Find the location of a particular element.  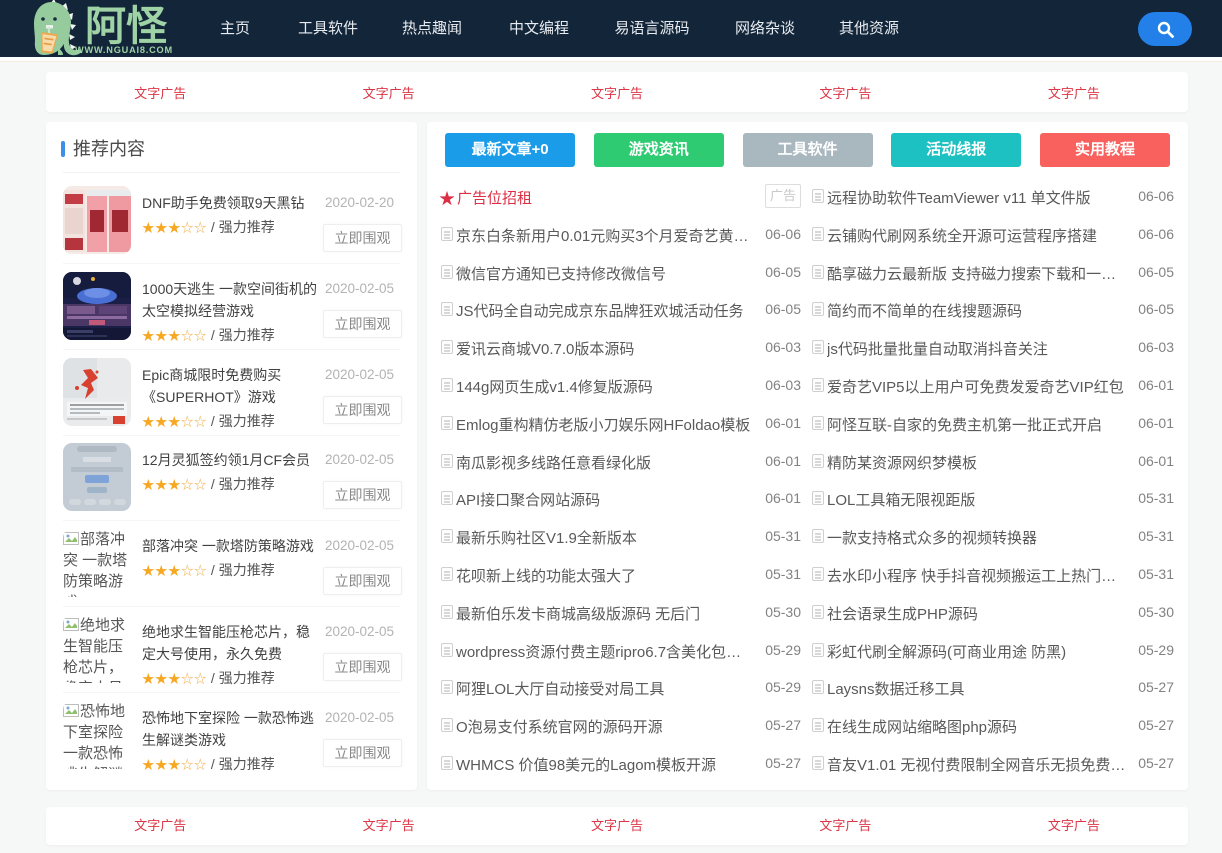

svg-text: 阿怪 is located at coordinates (126, 26).